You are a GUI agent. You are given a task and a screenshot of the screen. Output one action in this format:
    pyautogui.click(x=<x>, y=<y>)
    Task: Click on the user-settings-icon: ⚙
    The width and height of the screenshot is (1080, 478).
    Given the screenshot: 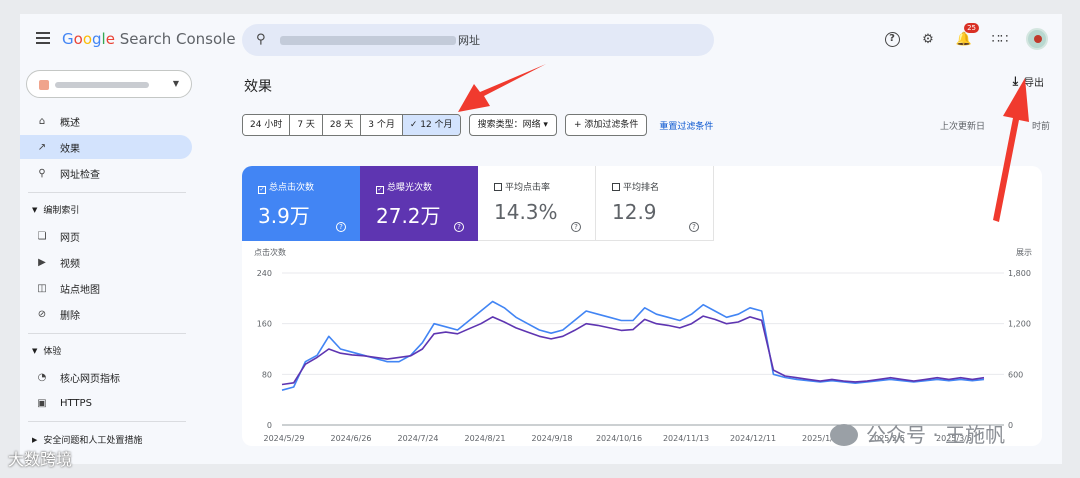 What is the action you would take?
    pyautogui.click(x=928, y=39)
    